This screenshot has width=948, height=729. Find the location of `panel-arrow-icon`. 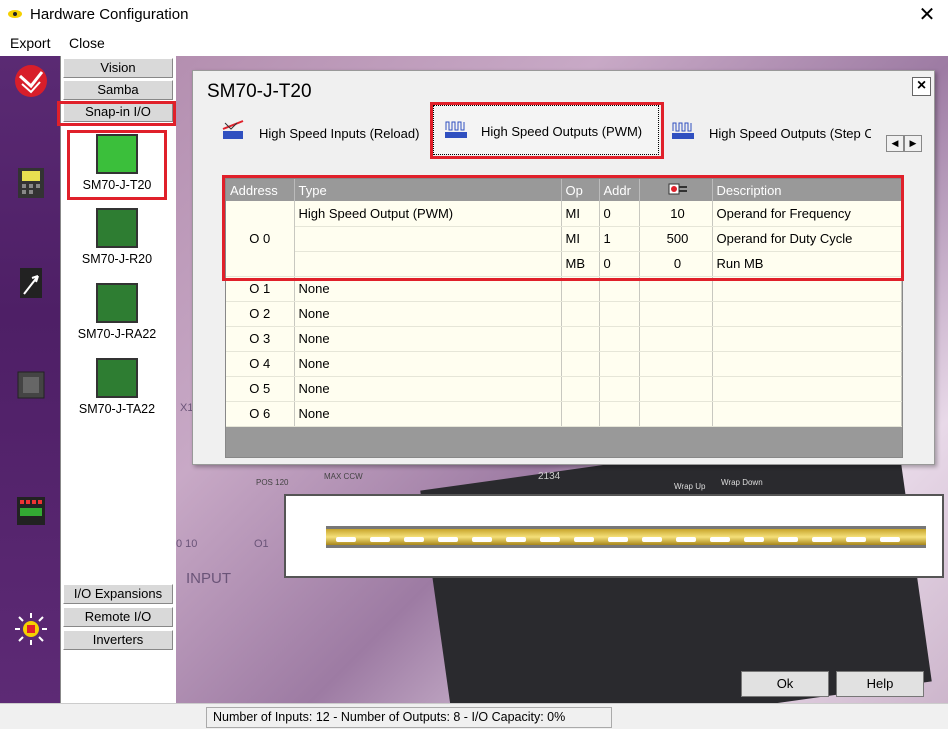

panel-arrow-icon is located at coordinates (31, 283).